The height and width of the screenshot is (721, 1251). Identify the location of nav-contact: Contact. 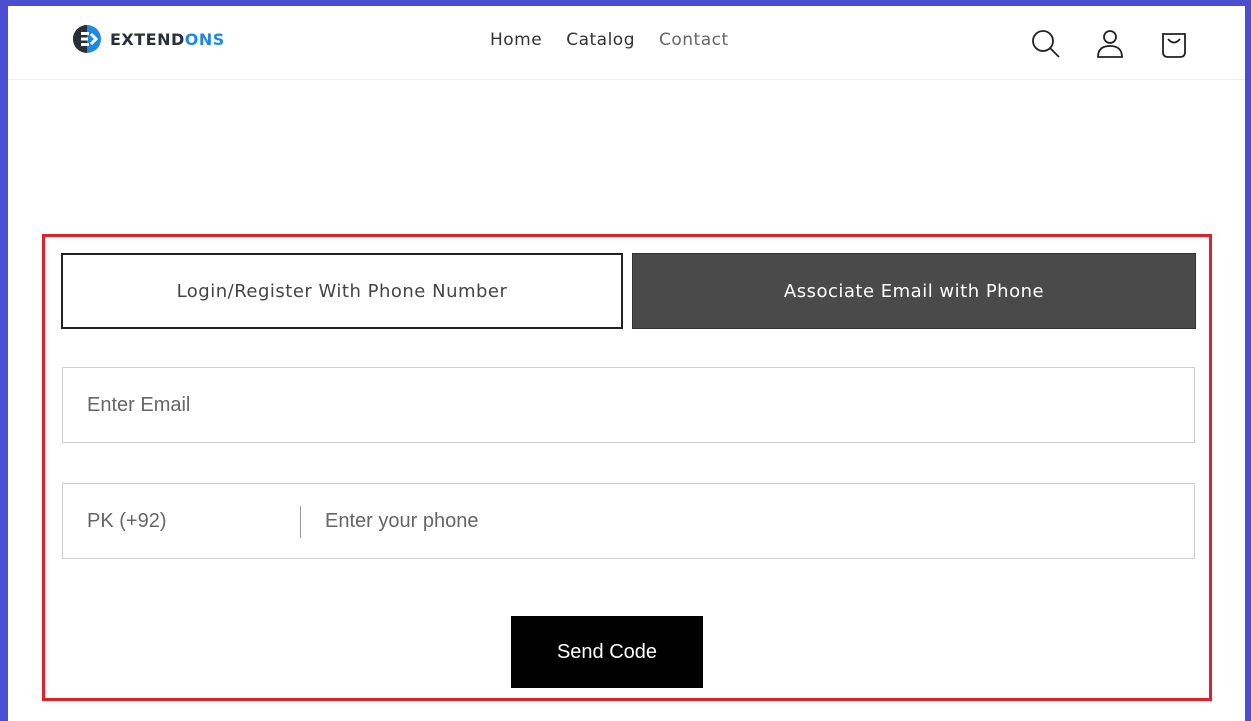
(694, 40).